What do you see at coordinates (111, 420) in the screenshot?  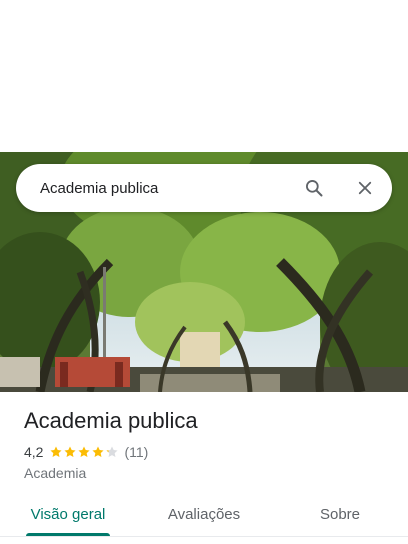 I see `place-title: Academia publica` at bounding box center [111, 420].